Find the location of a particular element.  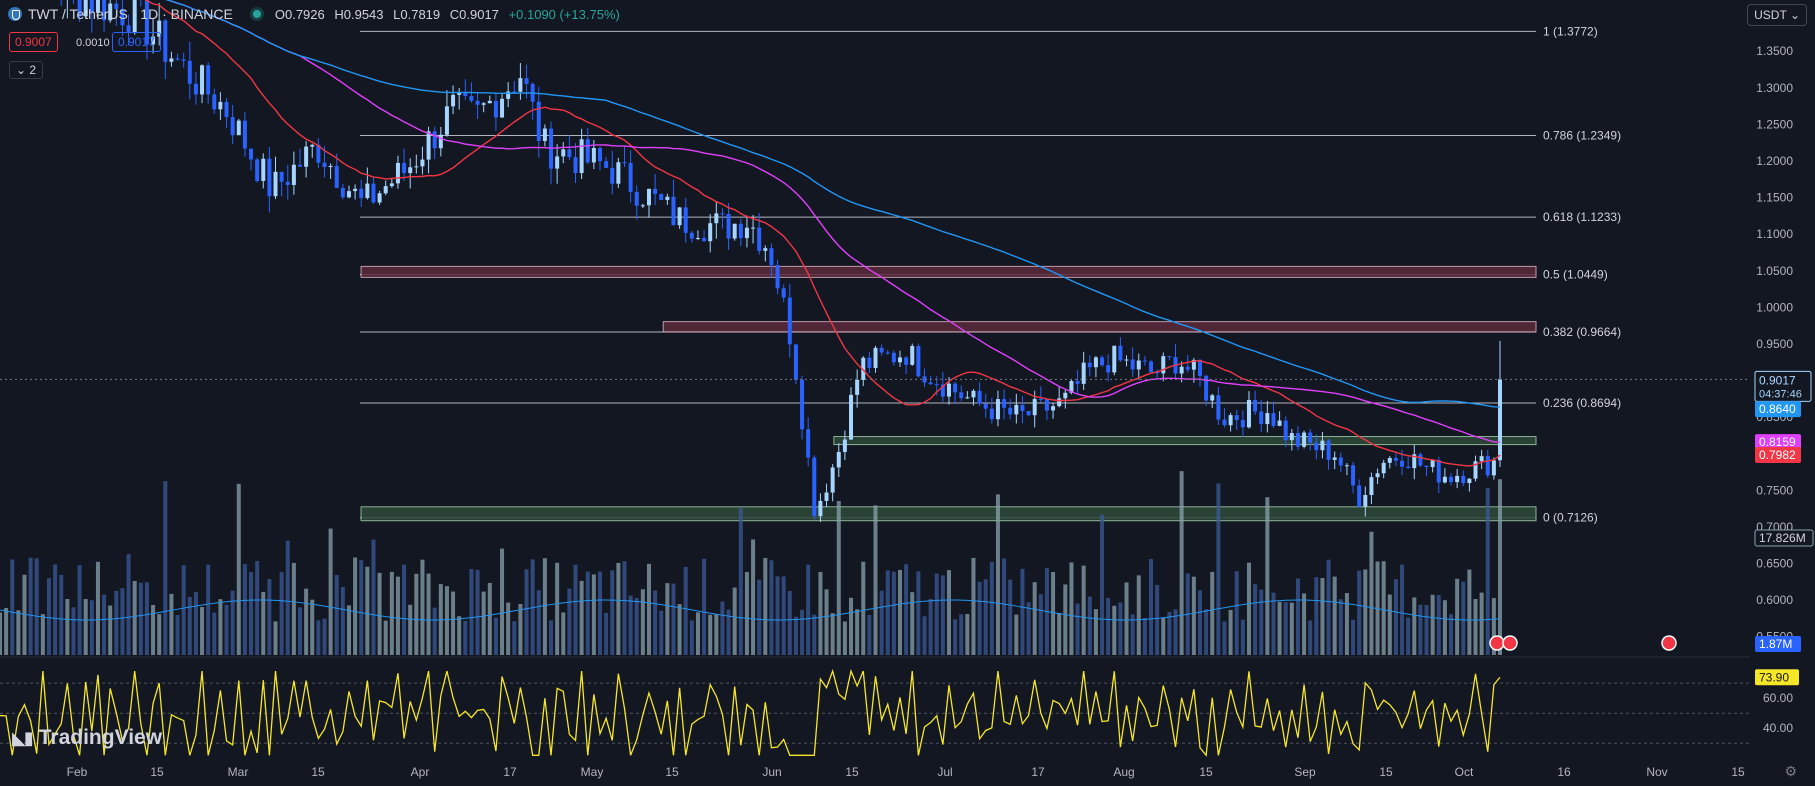

chevron-down-icon: ⌄ is located at coordinates (1794, 15).